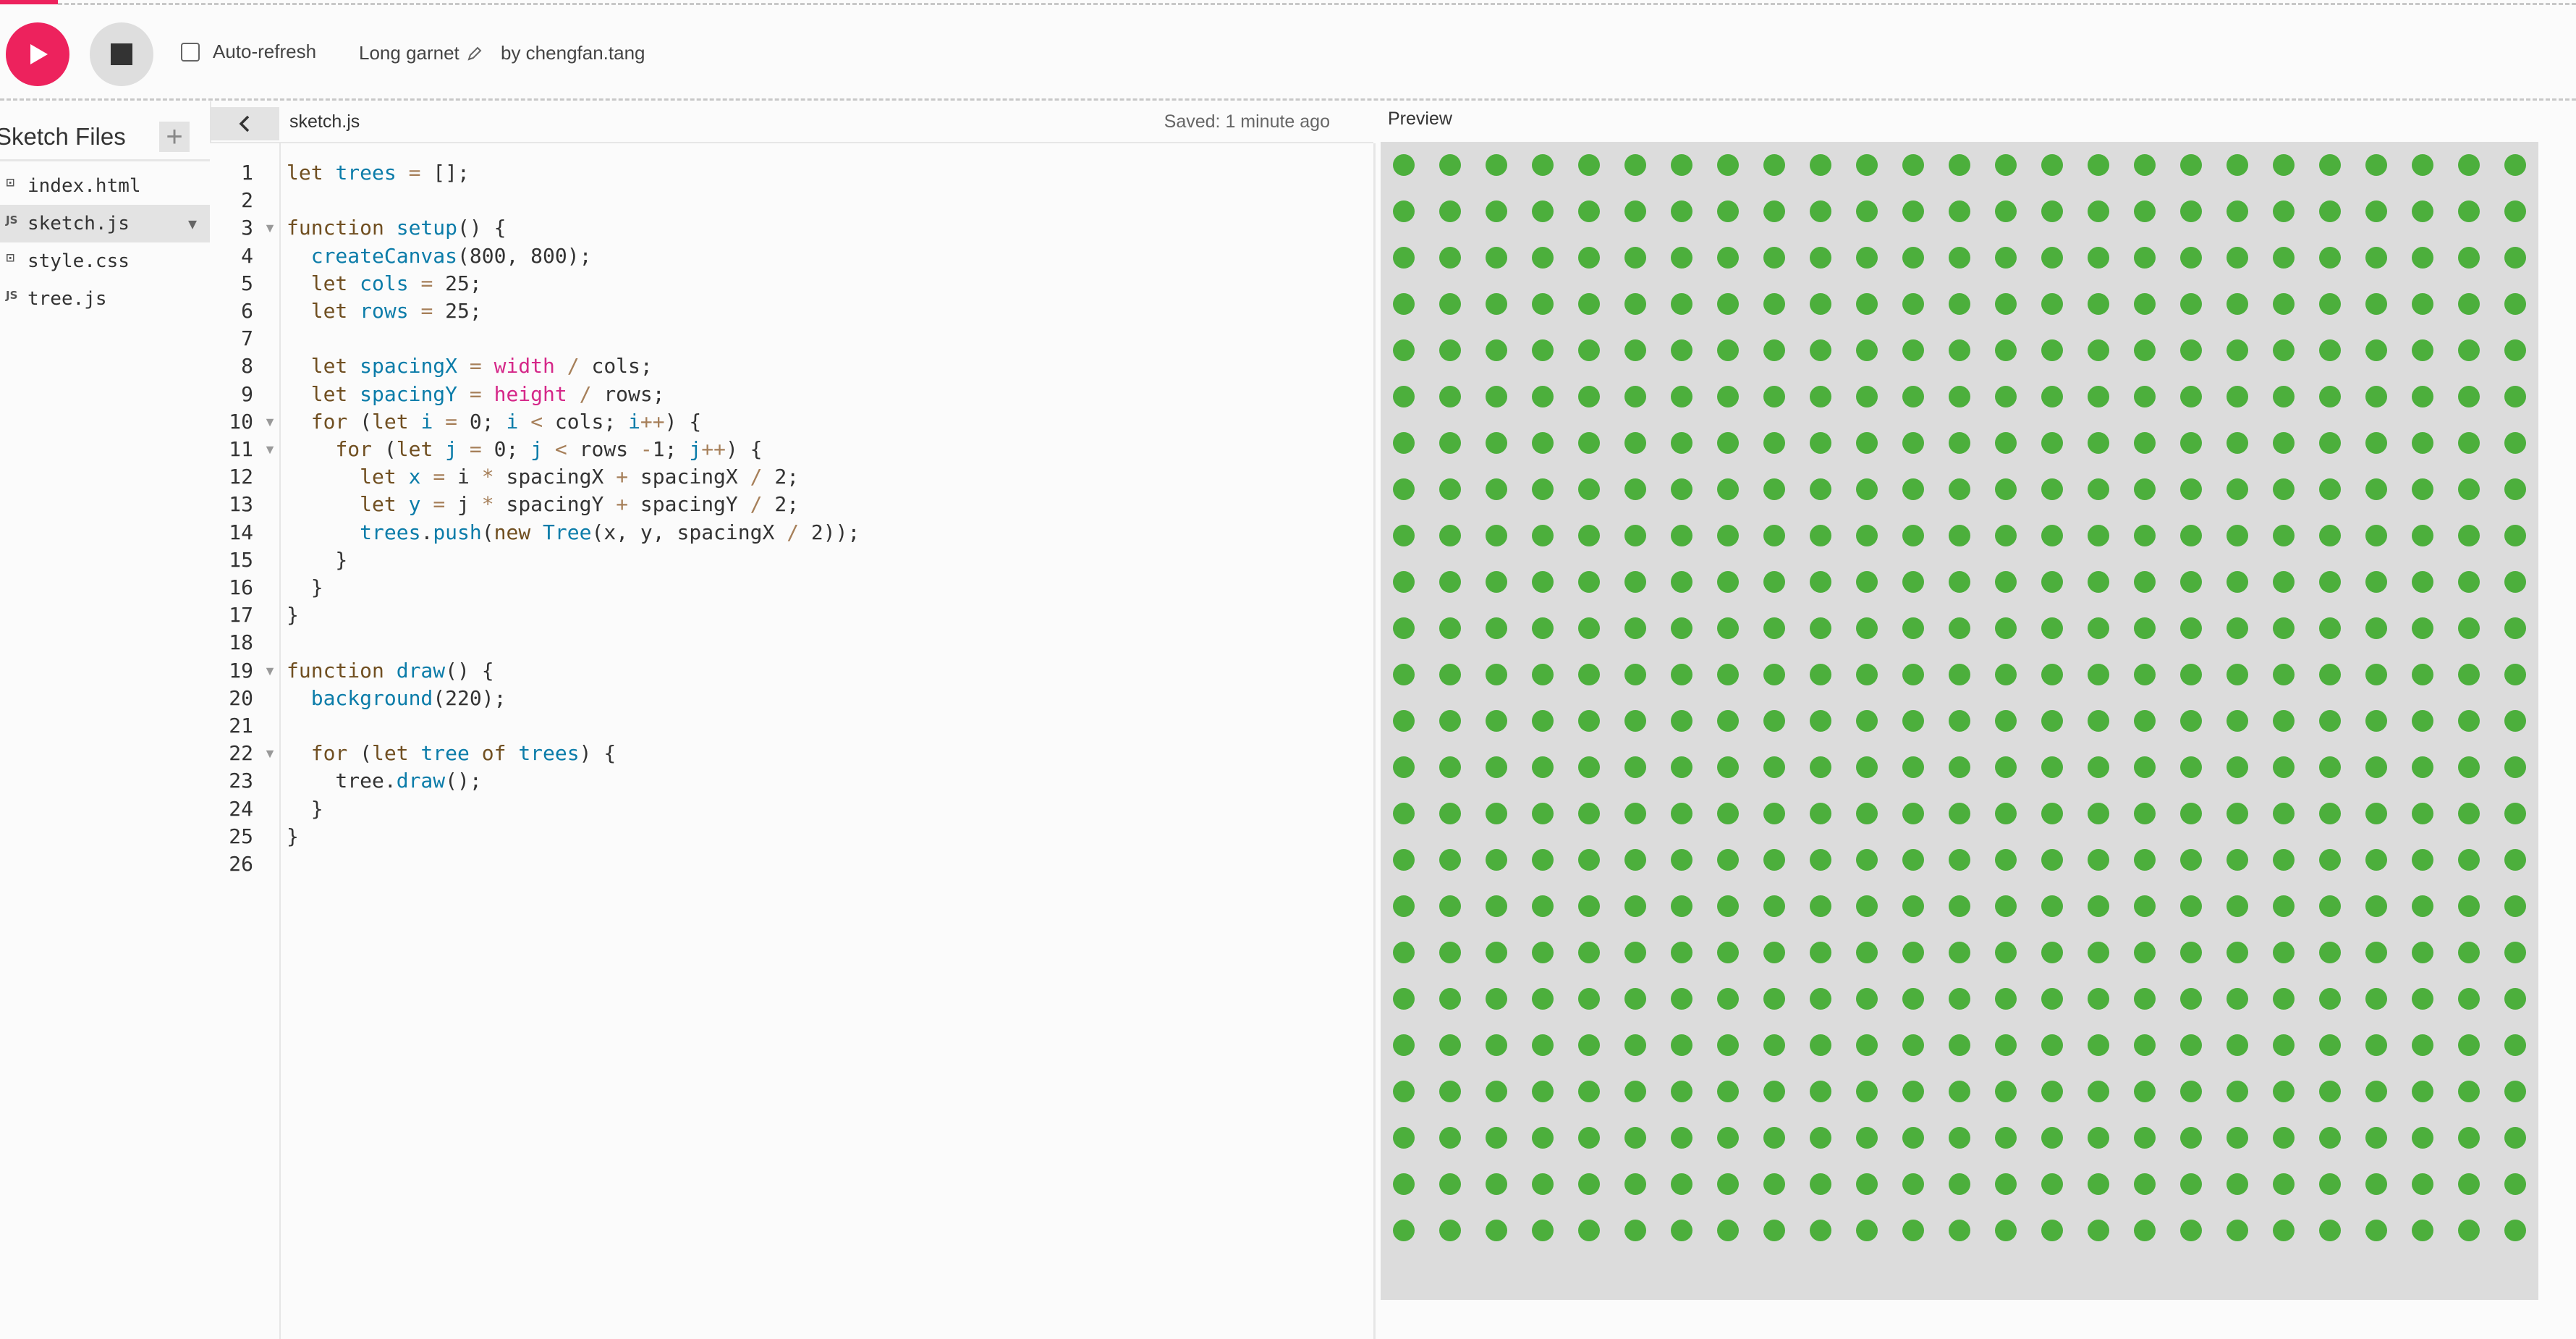 The height and width of the screenshot is (1339, 2576). Describe the element at coordinates (543, 504) in the screenshot. I see `code-line: let y = j * spacingY + spacingY / 2;` at that location.